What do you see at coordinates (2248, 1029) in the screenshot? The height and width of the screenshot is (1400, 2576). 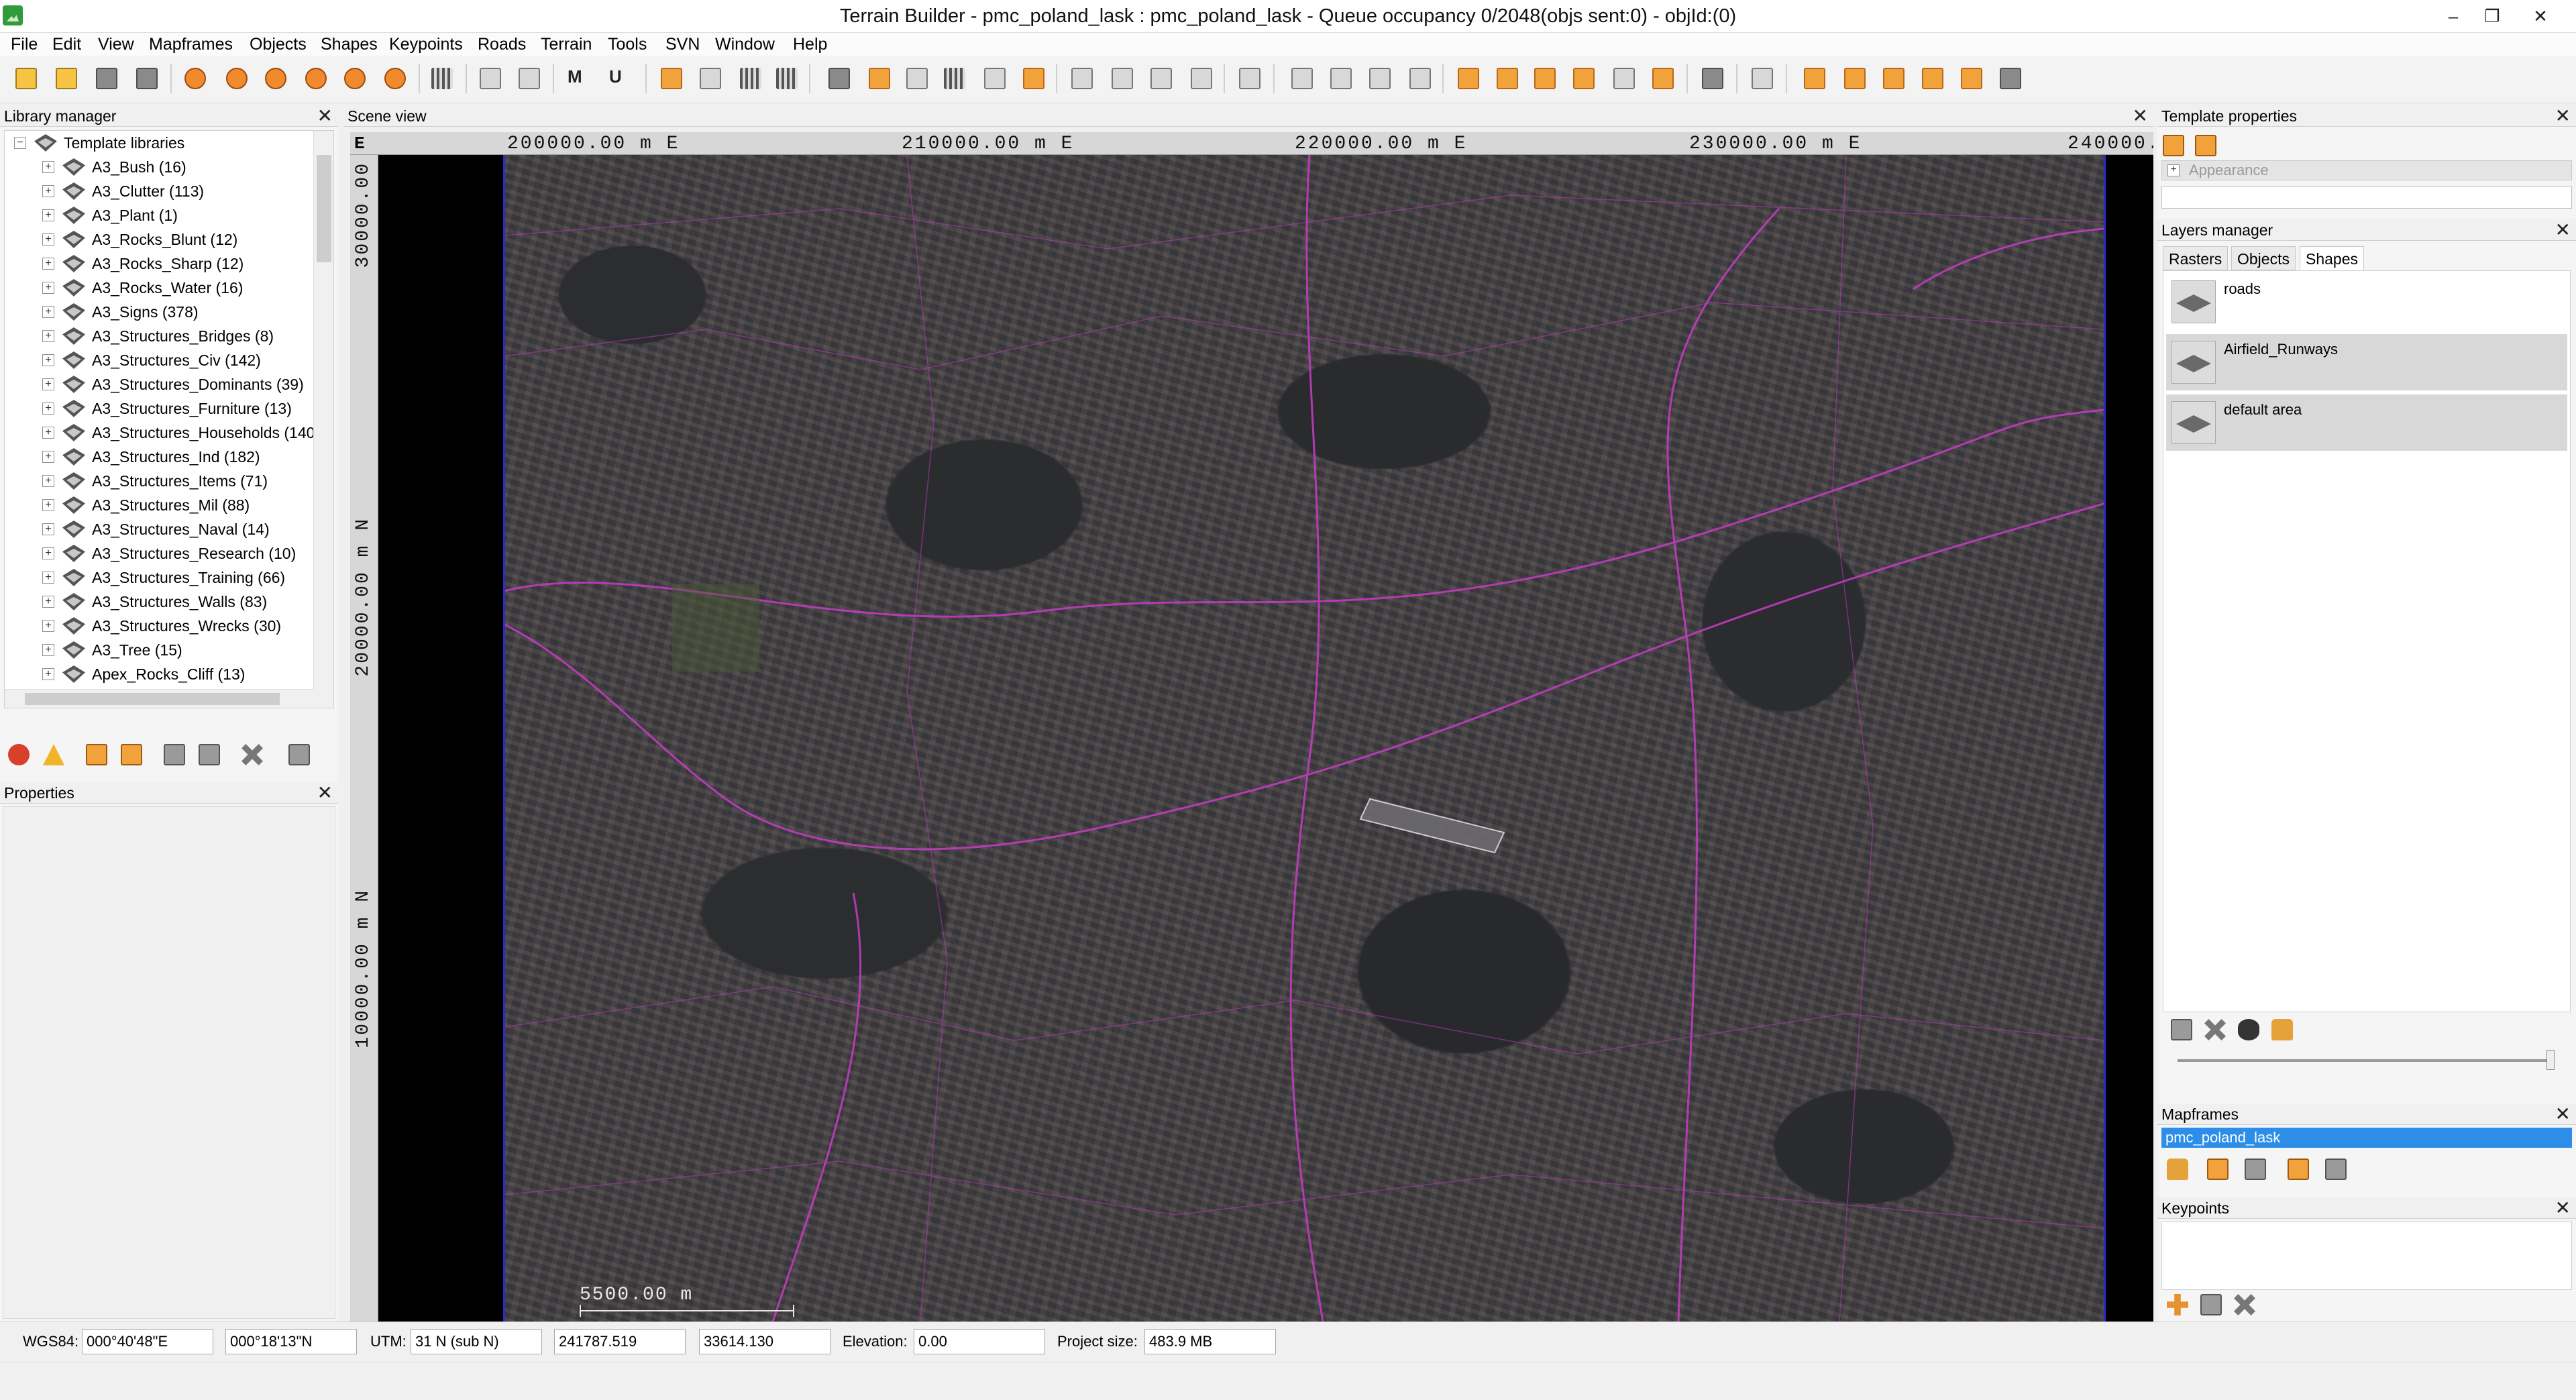 I see `visibility-eye-icon` at bounding box center [2248, 1029].